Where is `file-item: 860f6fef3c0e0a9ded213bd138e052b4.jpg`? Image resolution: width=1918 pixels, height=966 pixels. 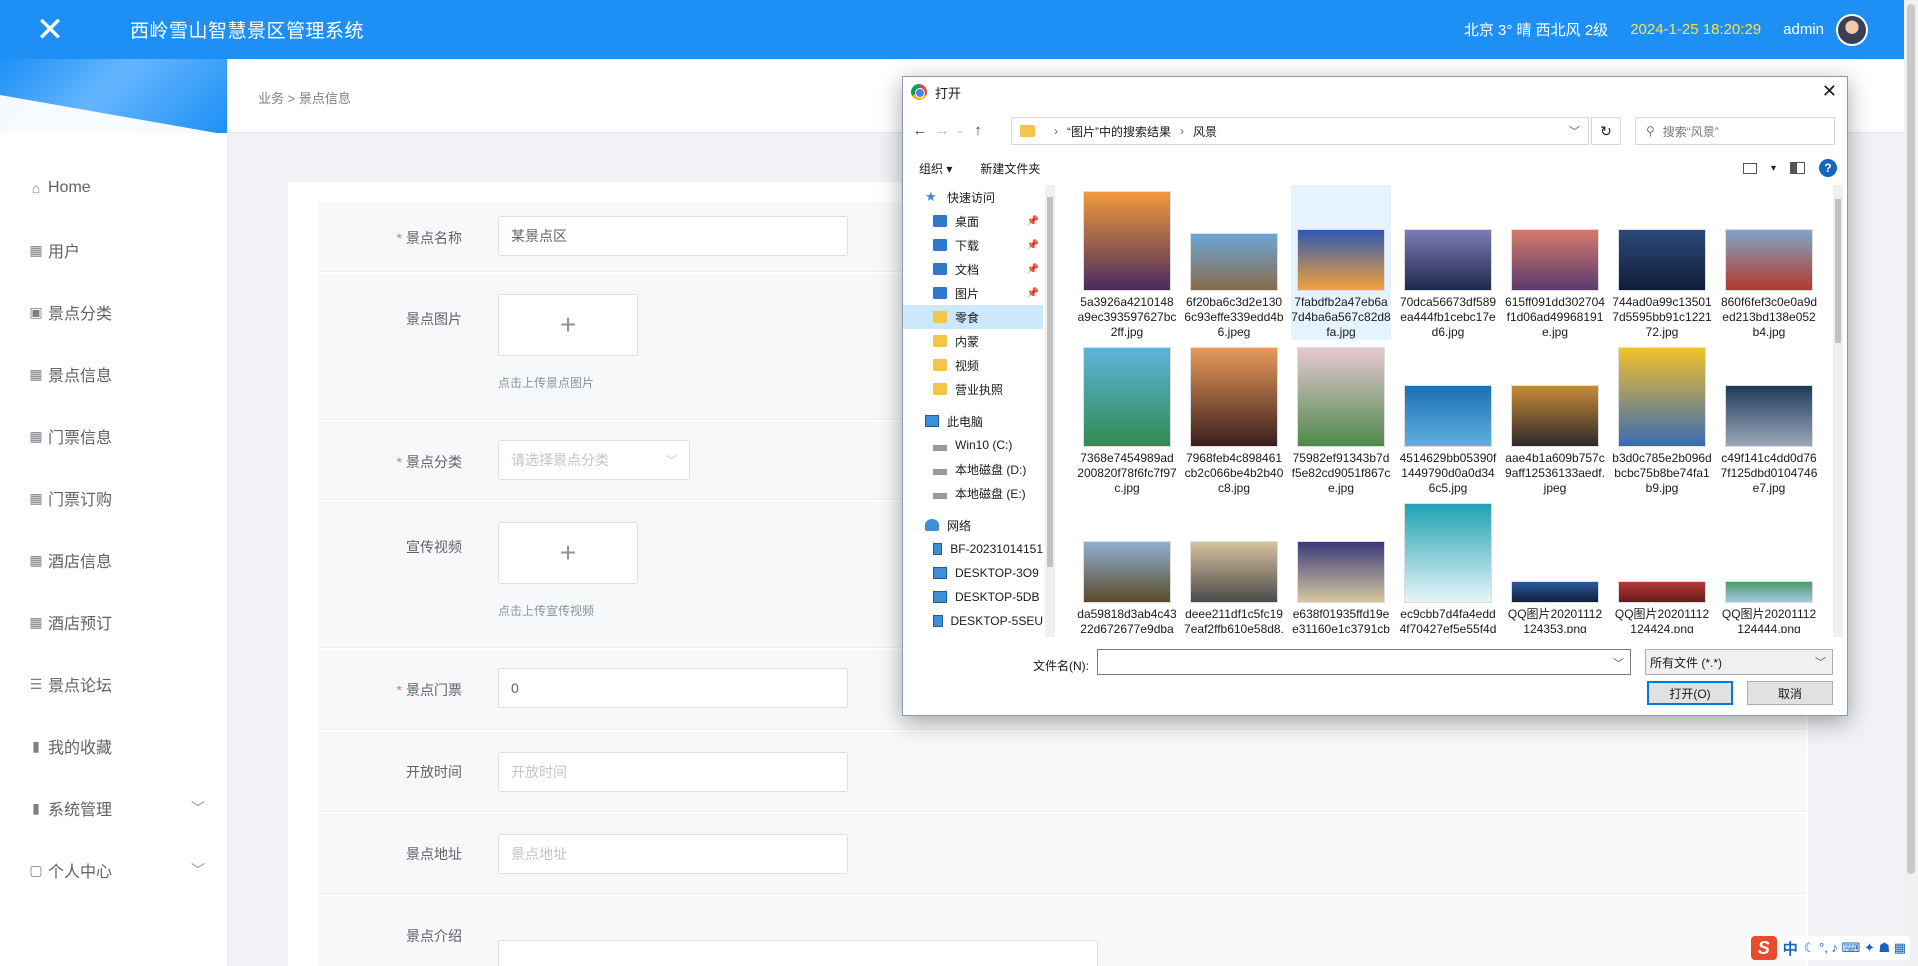 file-item: 860f6fef3c0e0a9ded213bd138e052b4.jpg is located at coordinates (1769, 262).